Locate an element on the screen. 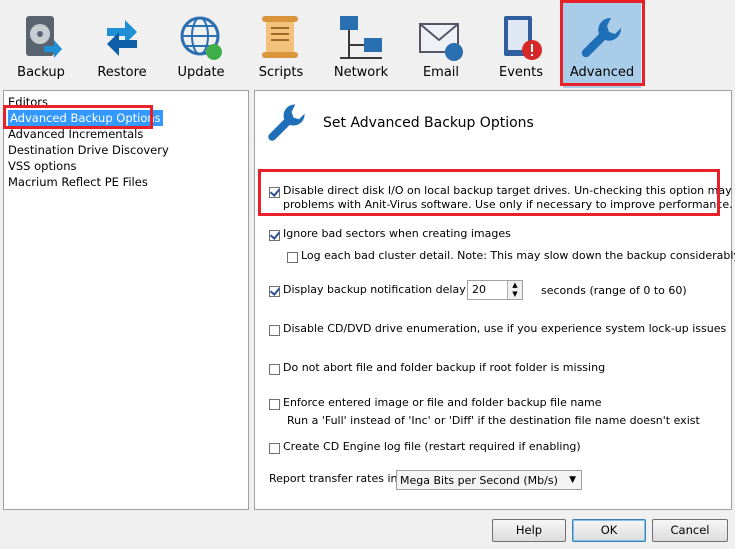  ignore-bad-sectors-label: Ignore bad sectors when creating images is located at coordinates (397, 233).